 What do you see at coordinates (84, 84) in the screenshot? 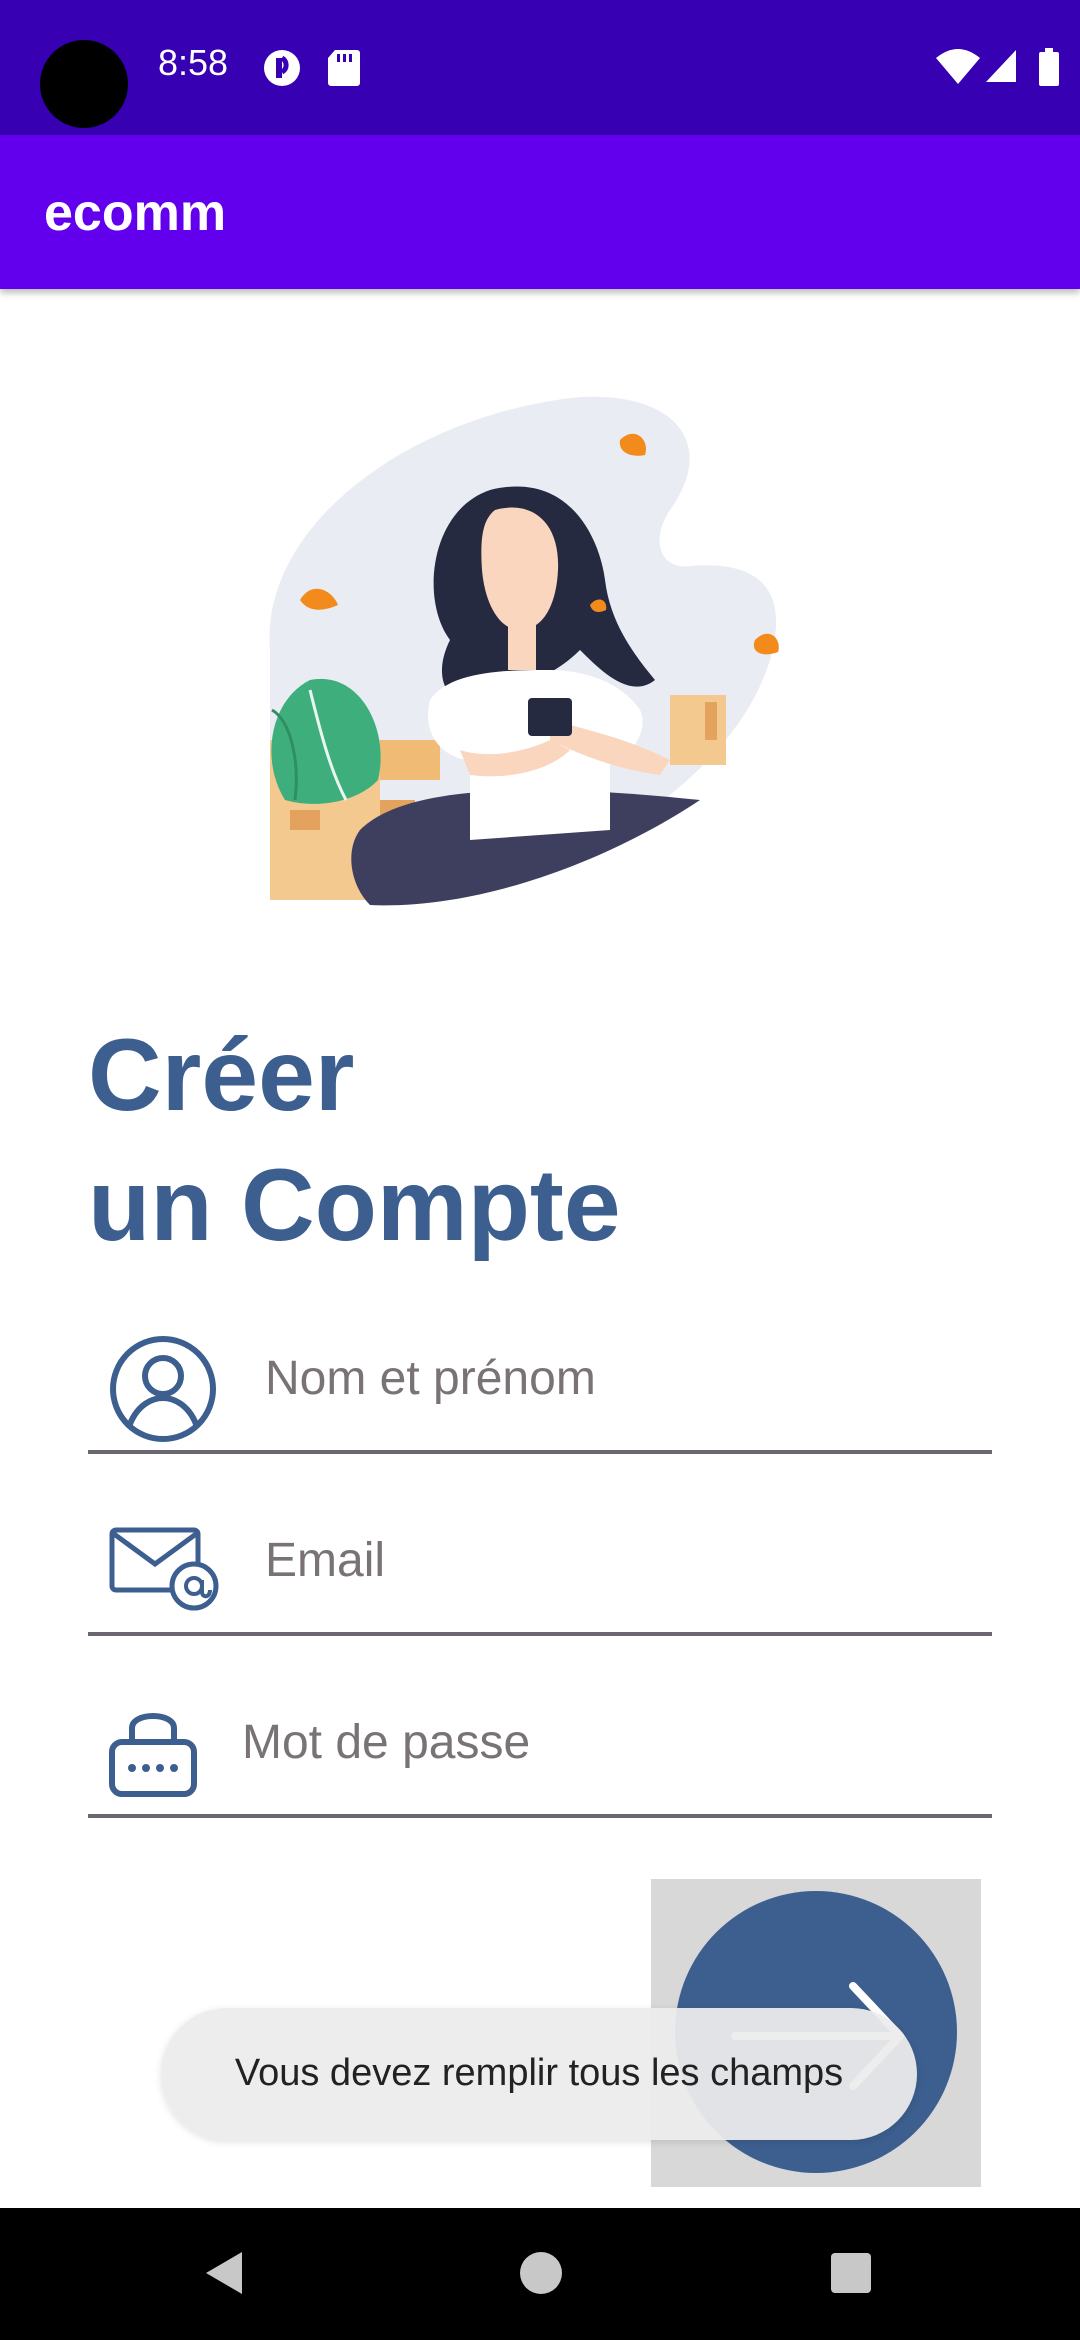
I see `camera-cutout-icon` at bounding box center [84, 84].